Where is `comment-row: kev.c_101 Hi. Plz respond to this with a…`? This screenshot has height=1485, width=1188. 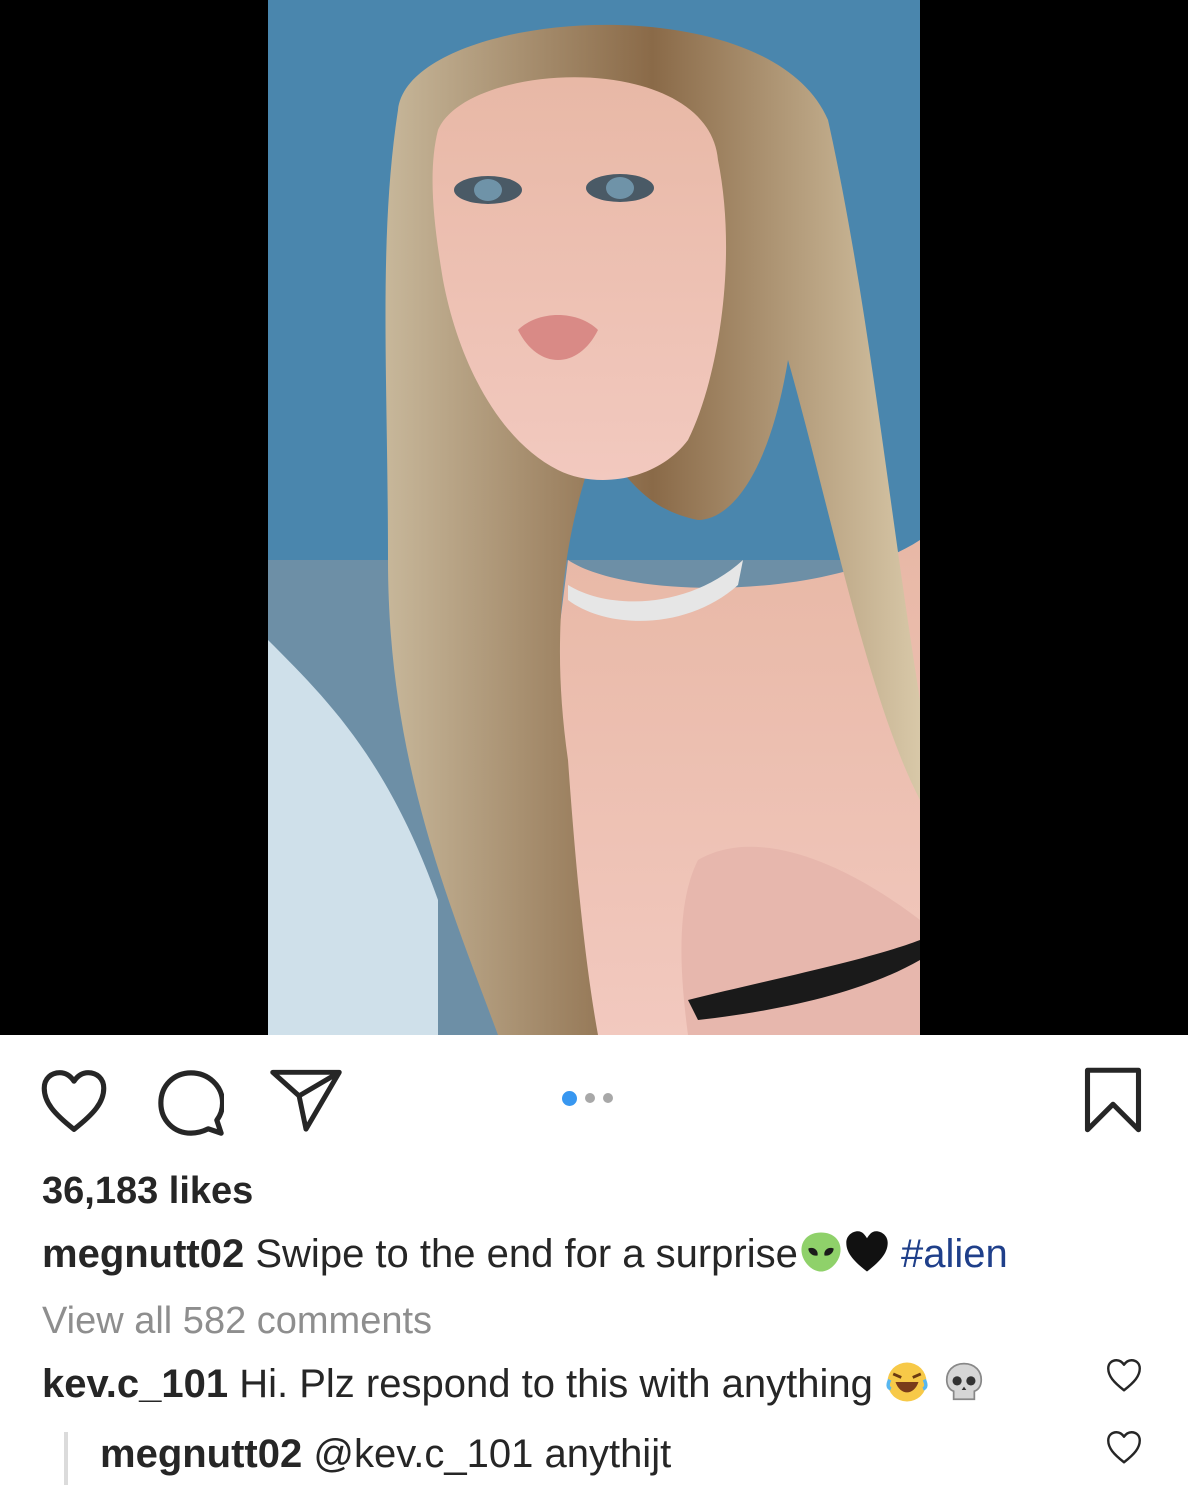
comment-row: kev.c_101 Hi. Plz respond to this with a… is located at coordinates (514, 1384).